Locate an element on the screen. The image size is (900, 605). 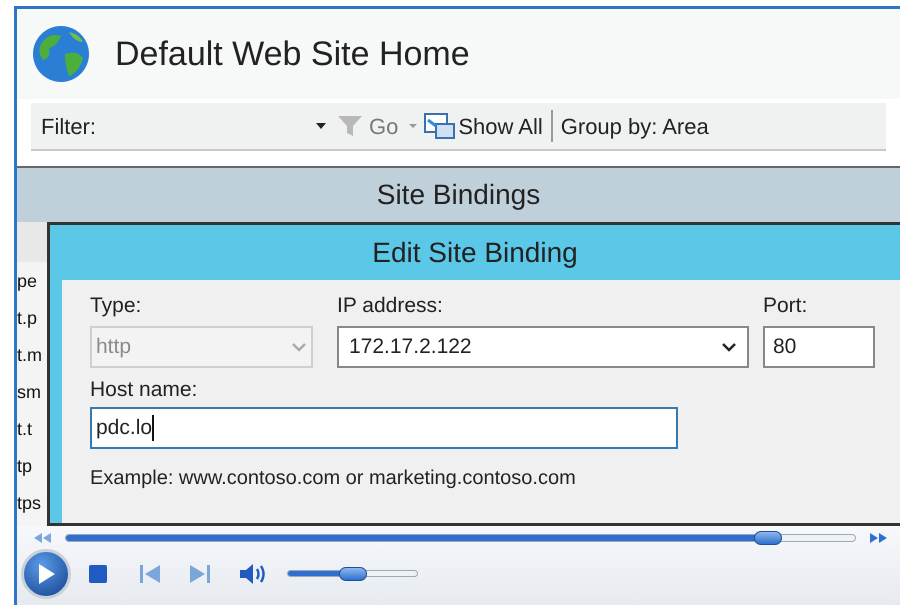
list-item-text: tps is located at coordinates (29, 503).